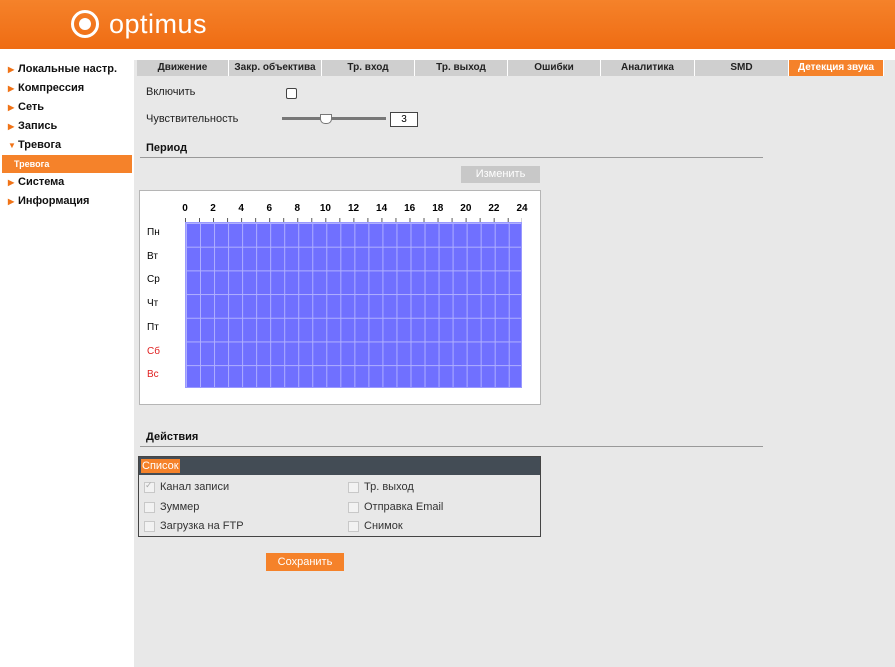 The width and height of the screenshot is (895, 667). I want to click on tab-lens-cover: Закр. объектива, so click(275, 68).